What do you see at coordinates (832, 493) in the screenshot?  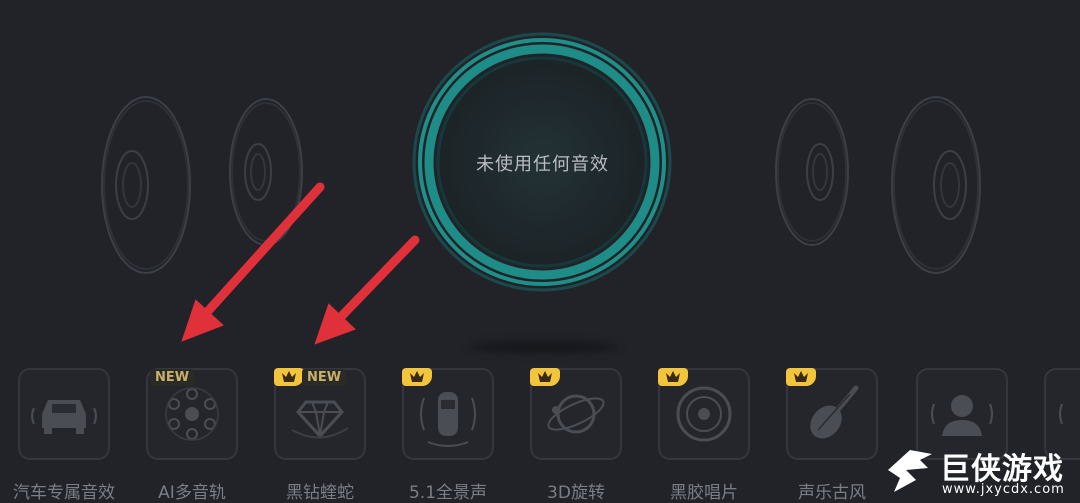 I see `effect-label: 声乐古风` at bounding box center [832, 493].